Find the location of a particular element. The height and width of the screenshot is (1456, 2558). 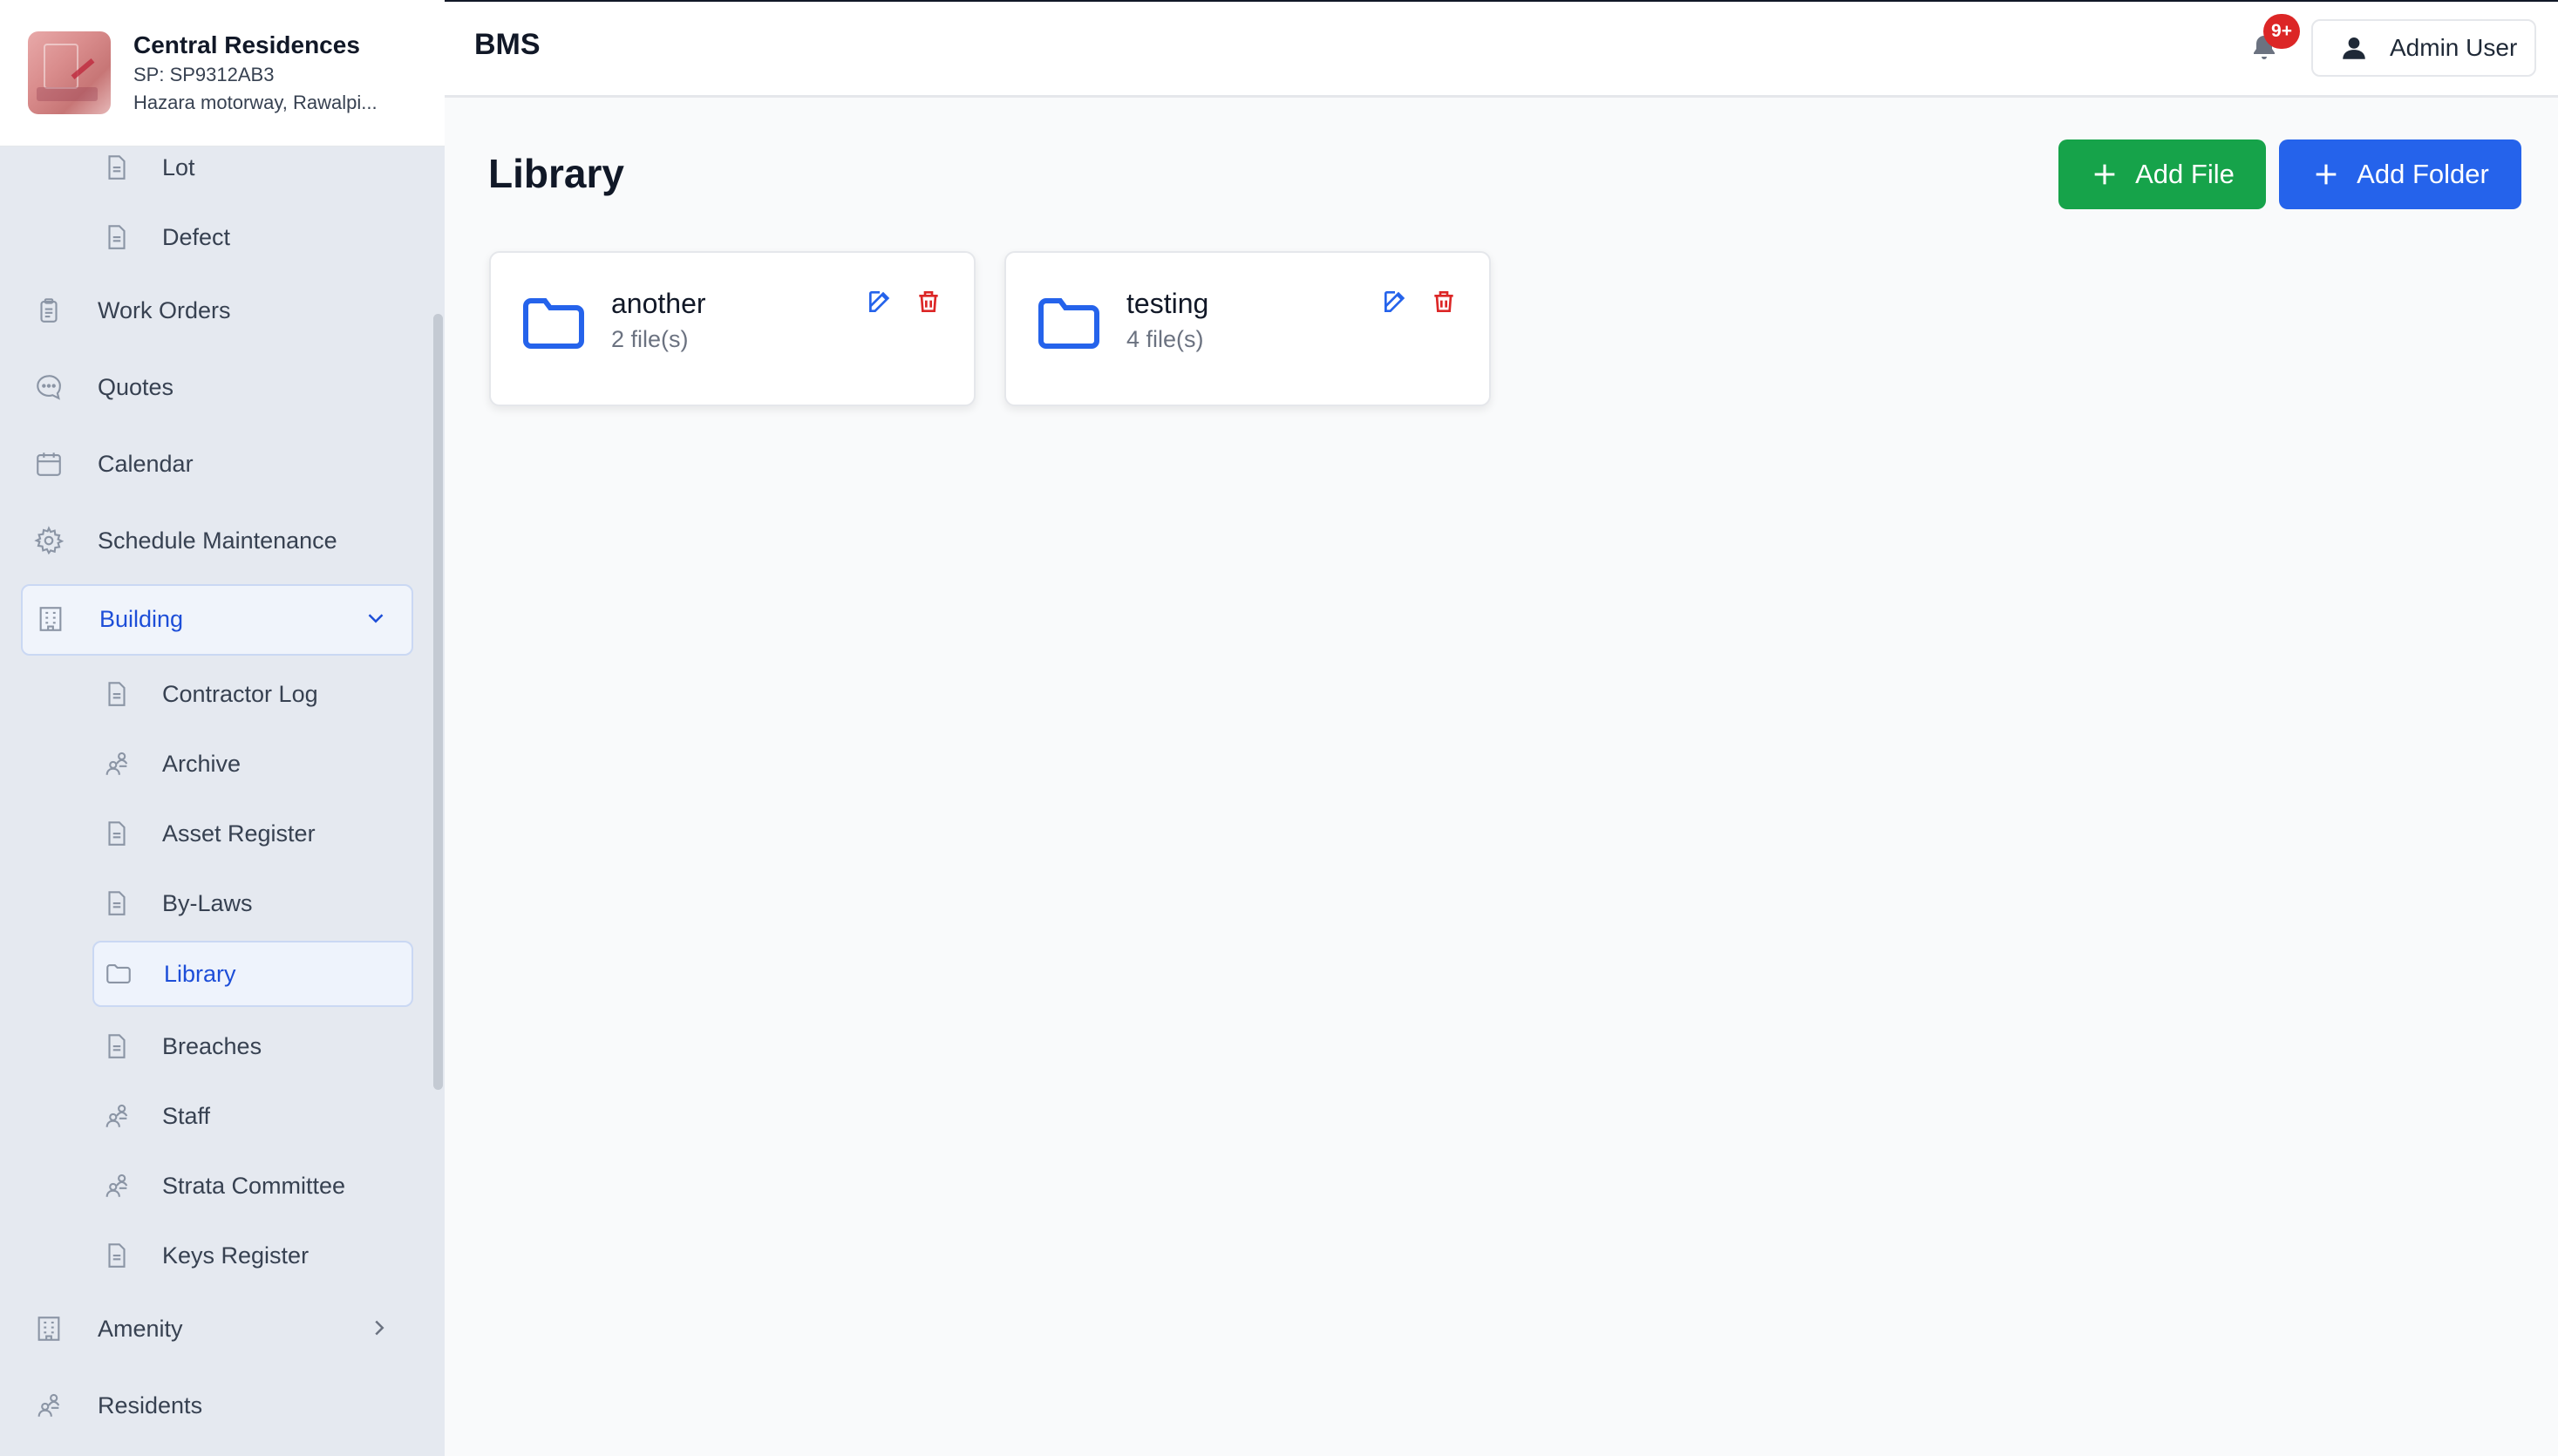

folder-name: testing is located at coordinates (1167, 303).